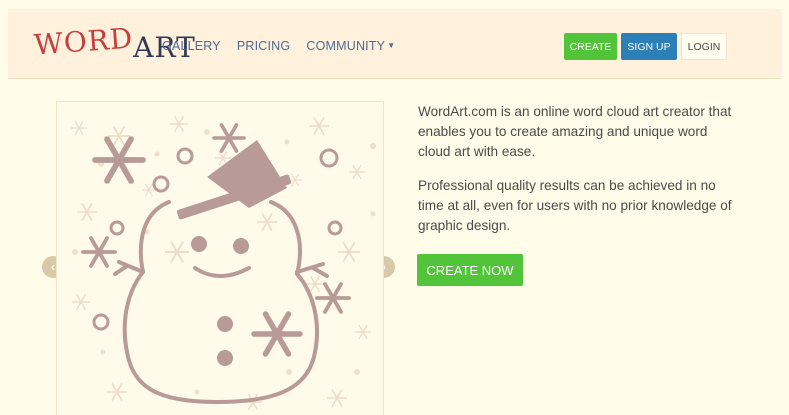 The width and height of the screenshot is (789, 415). What do you see at coordinates (470, 270) in the screenshot?
I see `create-now-button: CREATE NOW` at bounding box center [470, 270].